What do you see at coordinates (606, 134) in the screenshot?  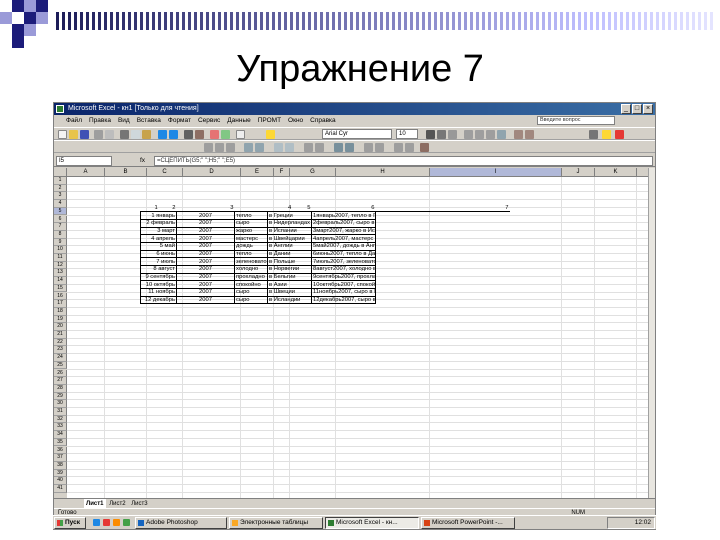 I see `fill-color-icon` at bounding box center [606, 134].